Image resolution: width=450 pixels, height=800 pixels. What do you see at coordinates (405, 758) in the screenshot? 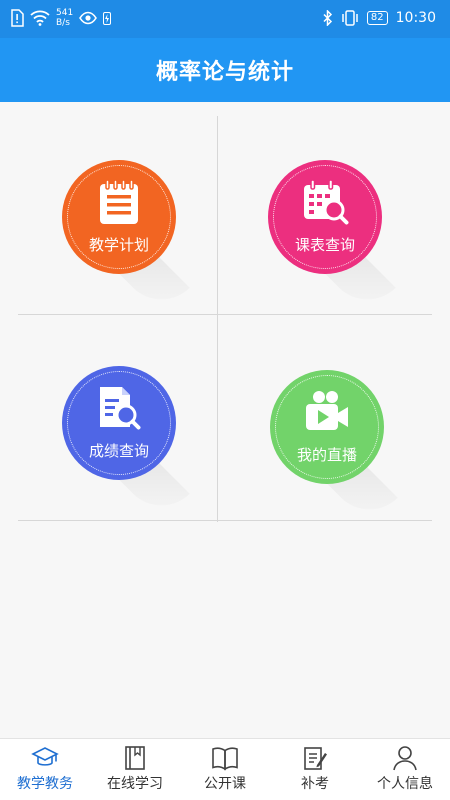
I see `person-icon` at bounding box center [405, 758].